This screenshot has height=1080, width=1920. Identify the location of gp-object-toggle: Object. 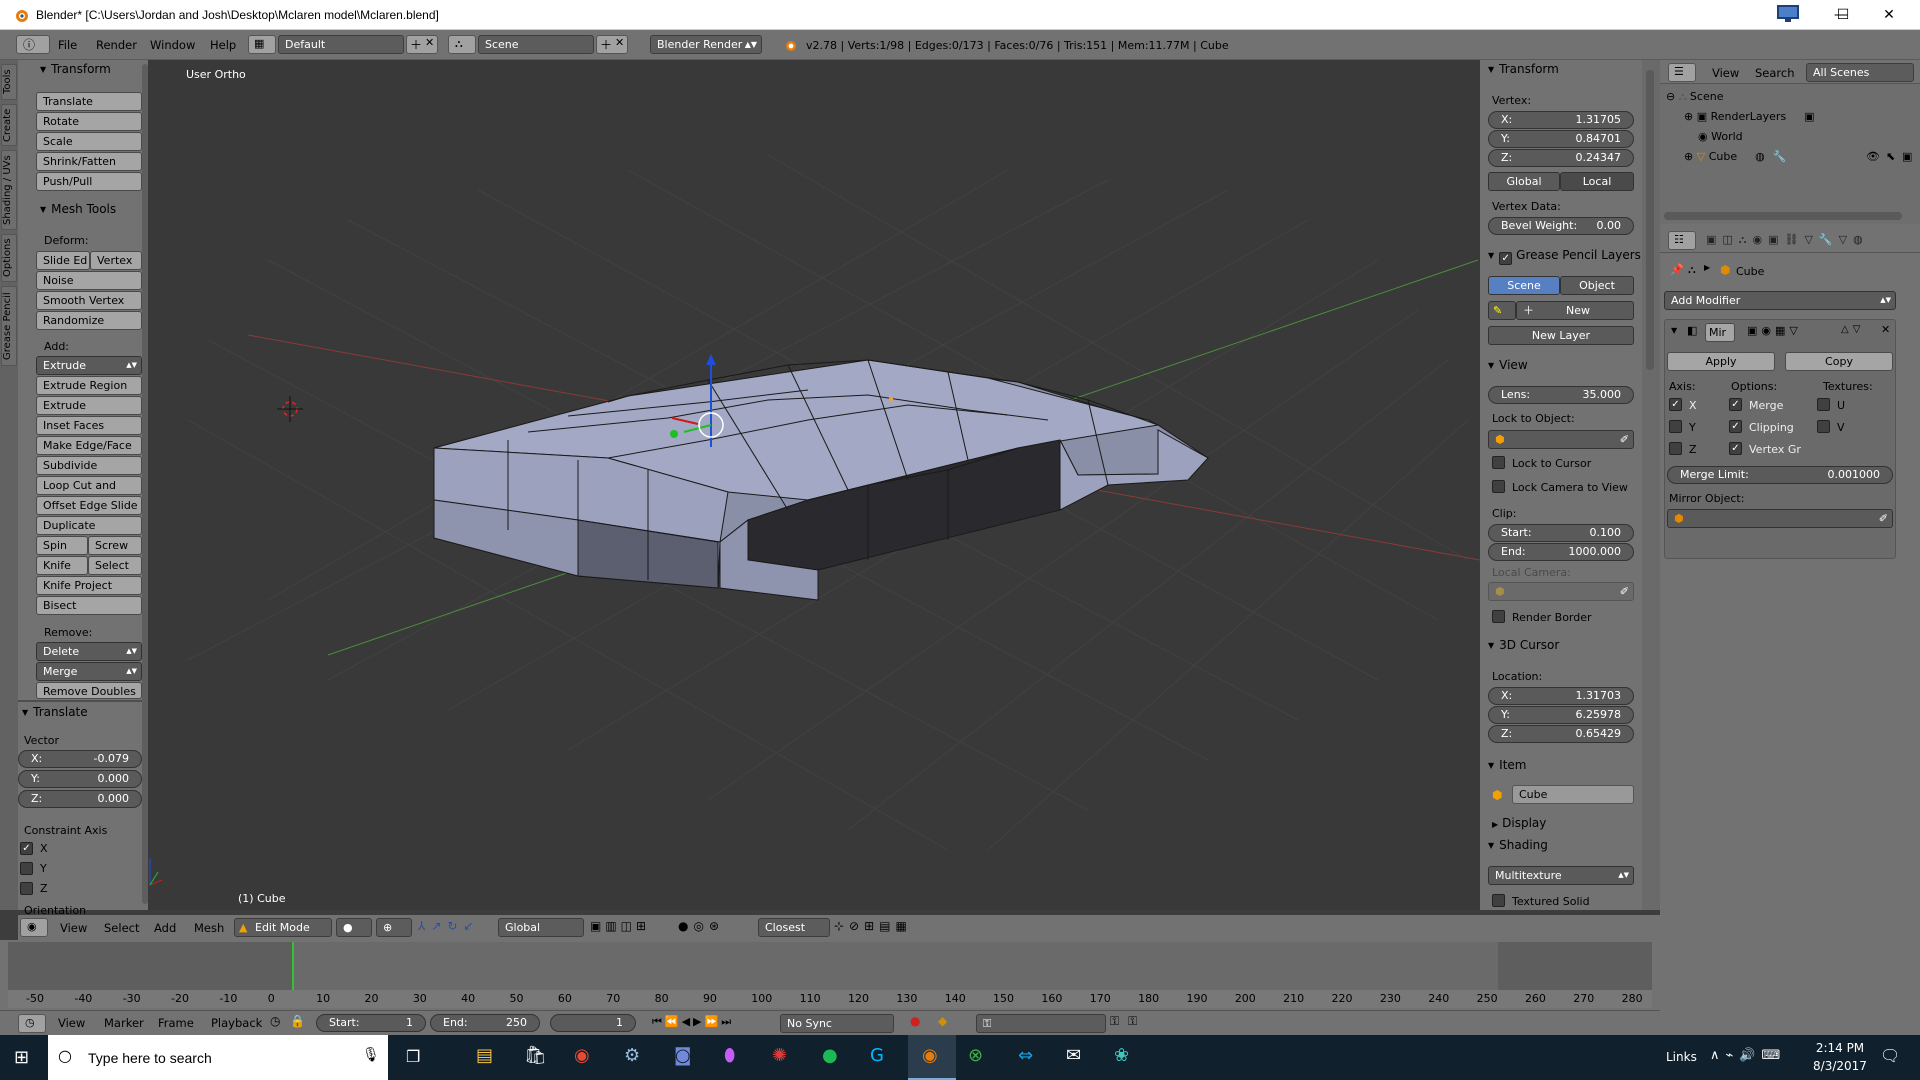
(1597, 285).